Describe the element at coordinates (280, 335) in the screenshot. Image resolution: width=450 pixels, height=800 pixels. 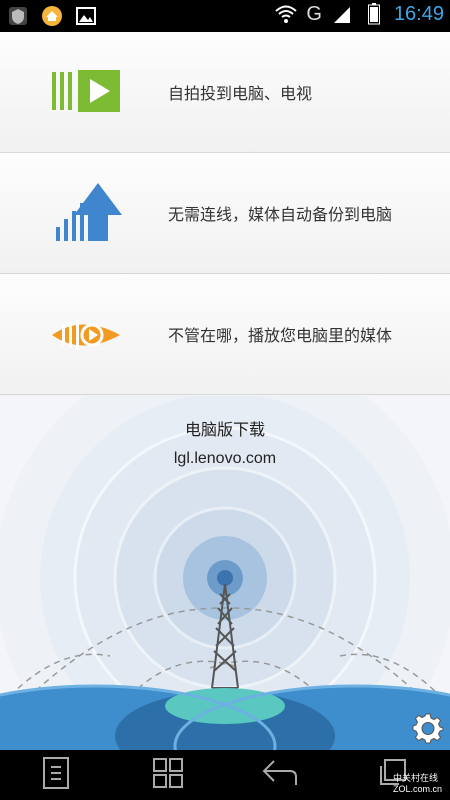
I see `feature-label-play: 不管在哪，播放您电脑里的媒体` at that location.